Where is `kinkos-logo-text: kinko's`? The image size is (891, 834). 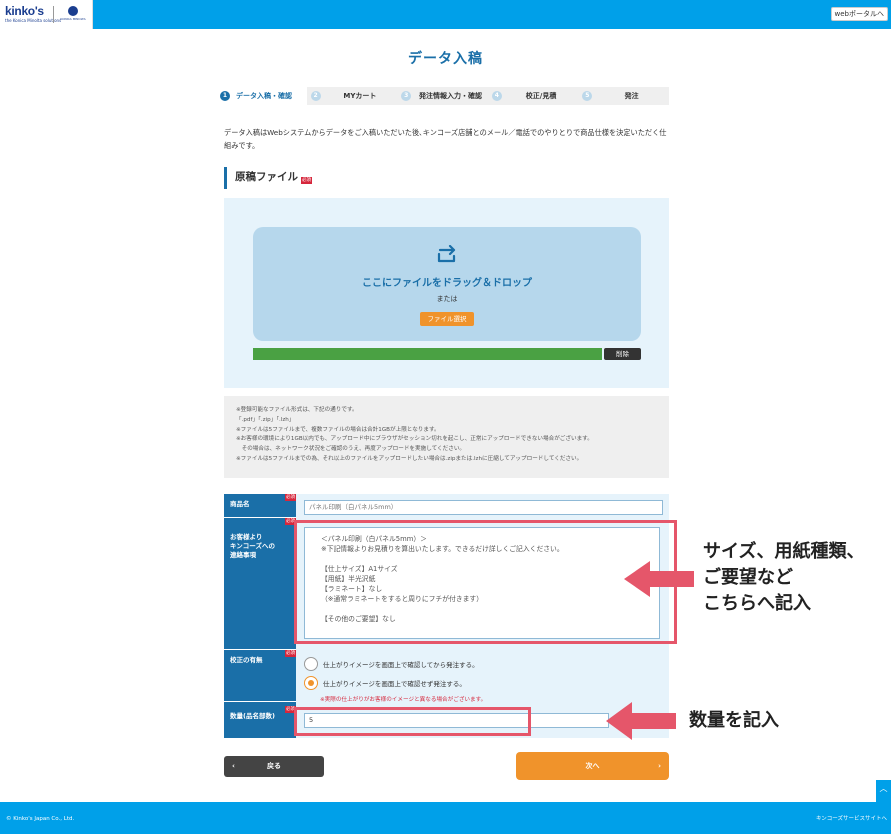
kinkos-logo-text: kinko's is located at coordinates (24, 11).